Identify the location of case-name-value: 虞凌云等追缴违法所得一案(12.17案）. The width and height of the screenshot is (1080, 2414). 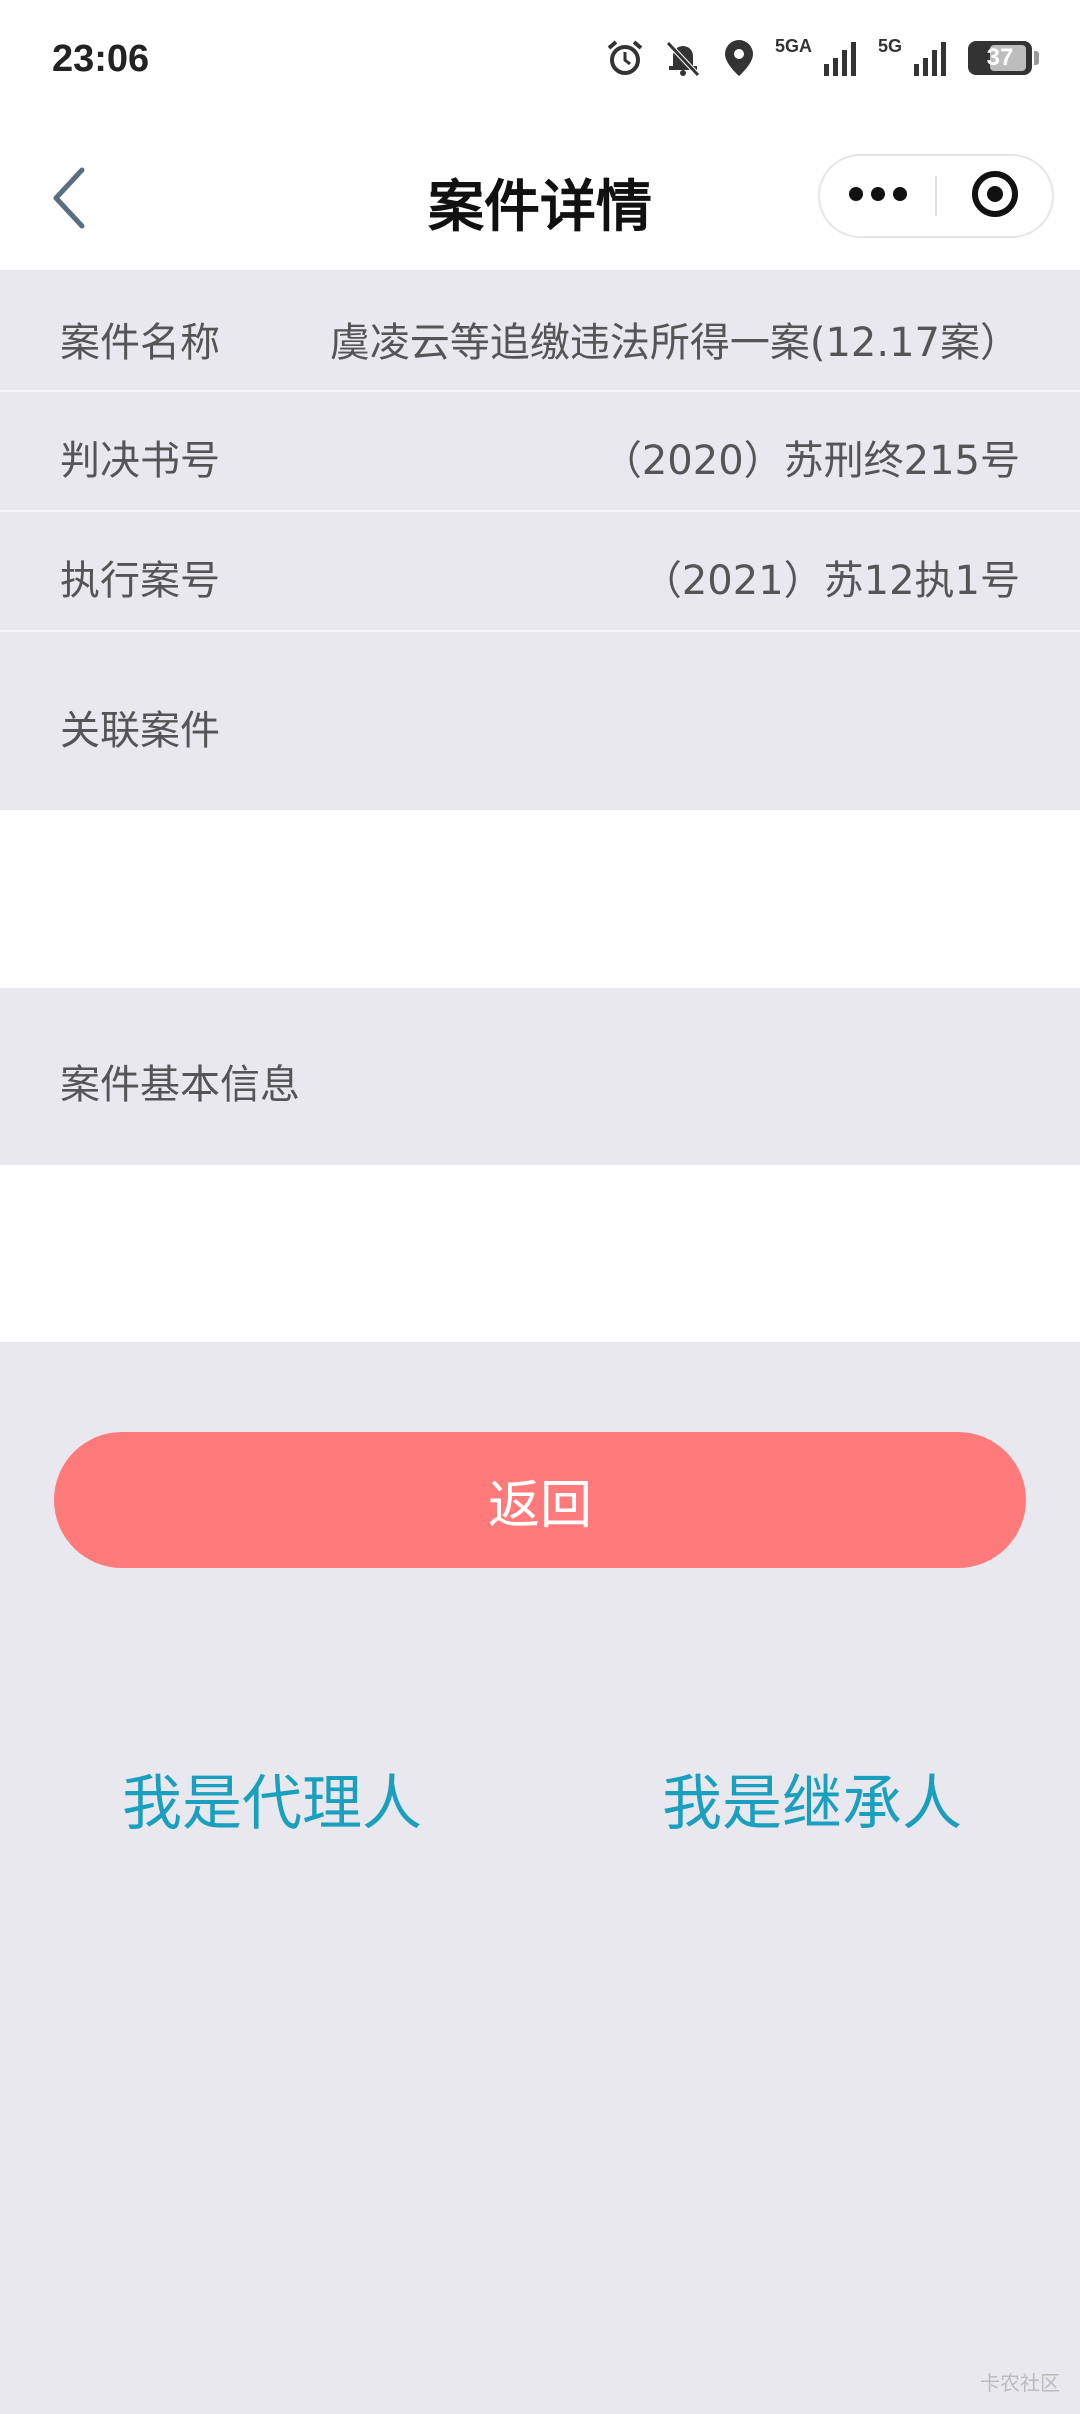
(674, 343).